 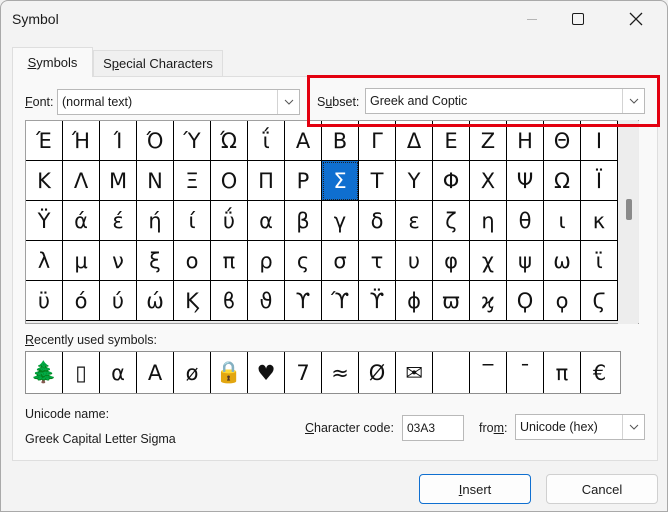 I want to click on symbol-cell: θ, so click(x=525, y=221).